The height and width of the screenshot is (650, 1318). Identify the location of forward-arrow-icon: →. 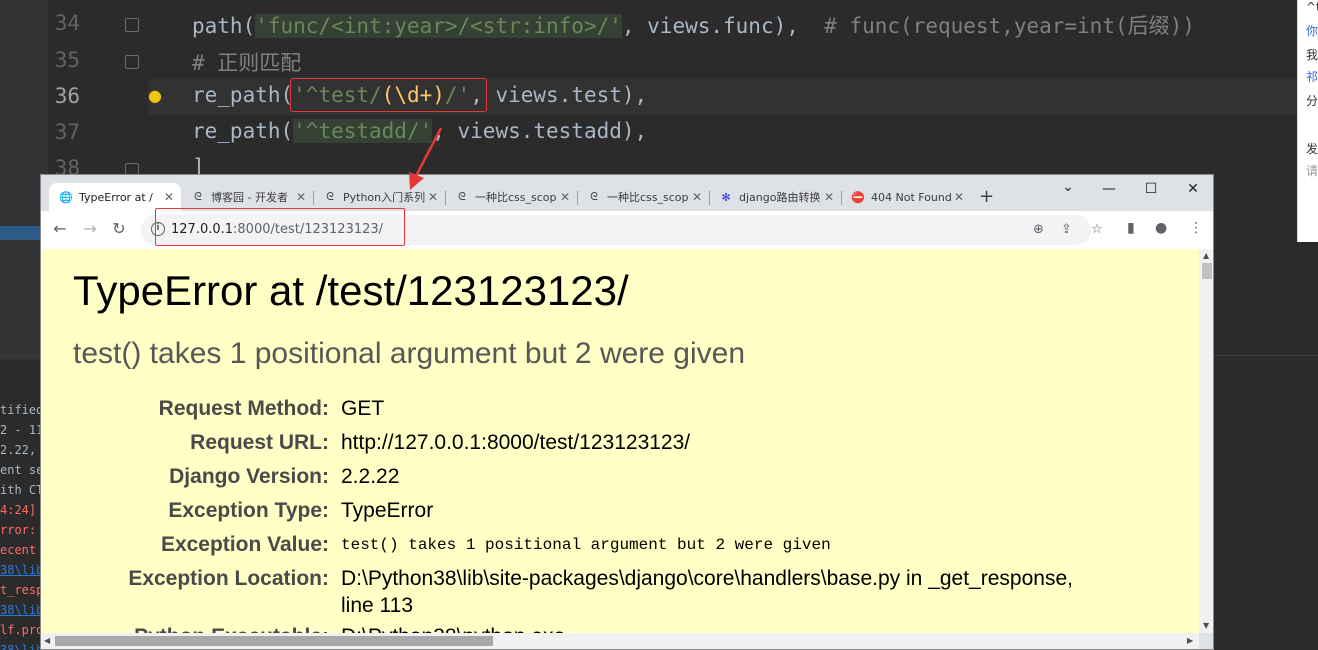
(90, 228).